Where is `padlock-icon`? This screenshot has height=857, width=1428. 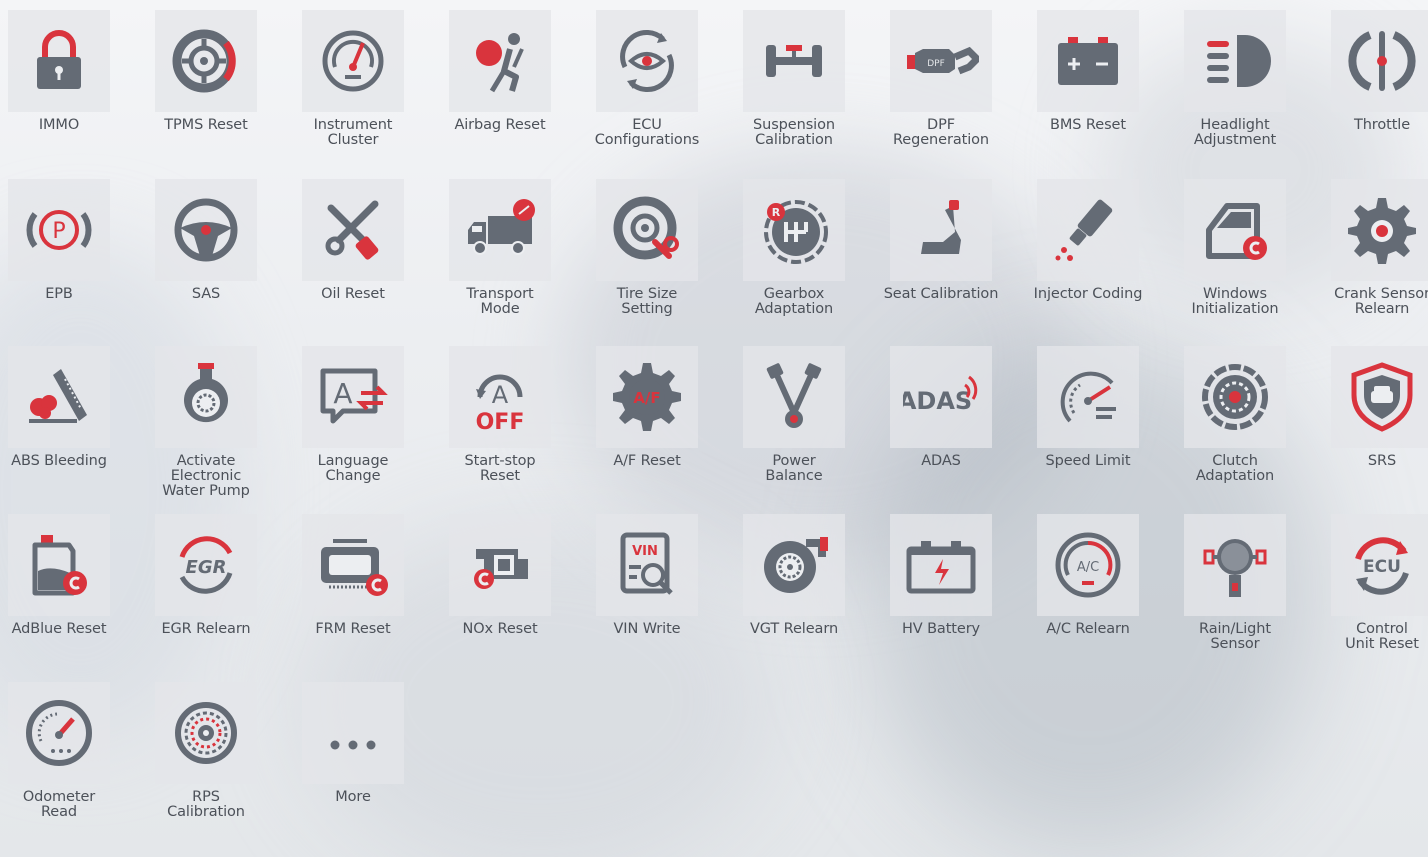
padlock-icon is located at coordinates (59, 59).